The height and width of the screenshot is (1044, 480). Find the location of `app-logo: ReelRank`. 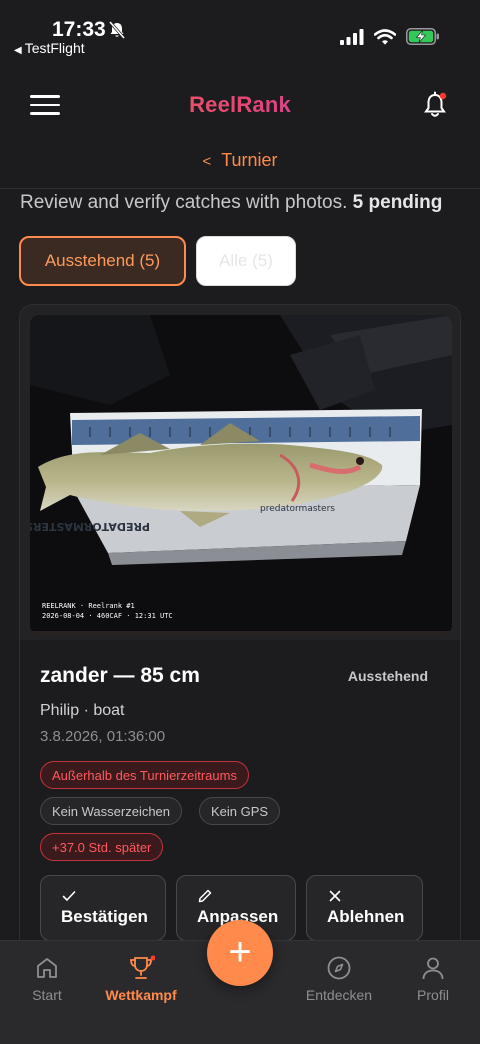

app-logo: ReelRank is located at coordinates (240, 105).